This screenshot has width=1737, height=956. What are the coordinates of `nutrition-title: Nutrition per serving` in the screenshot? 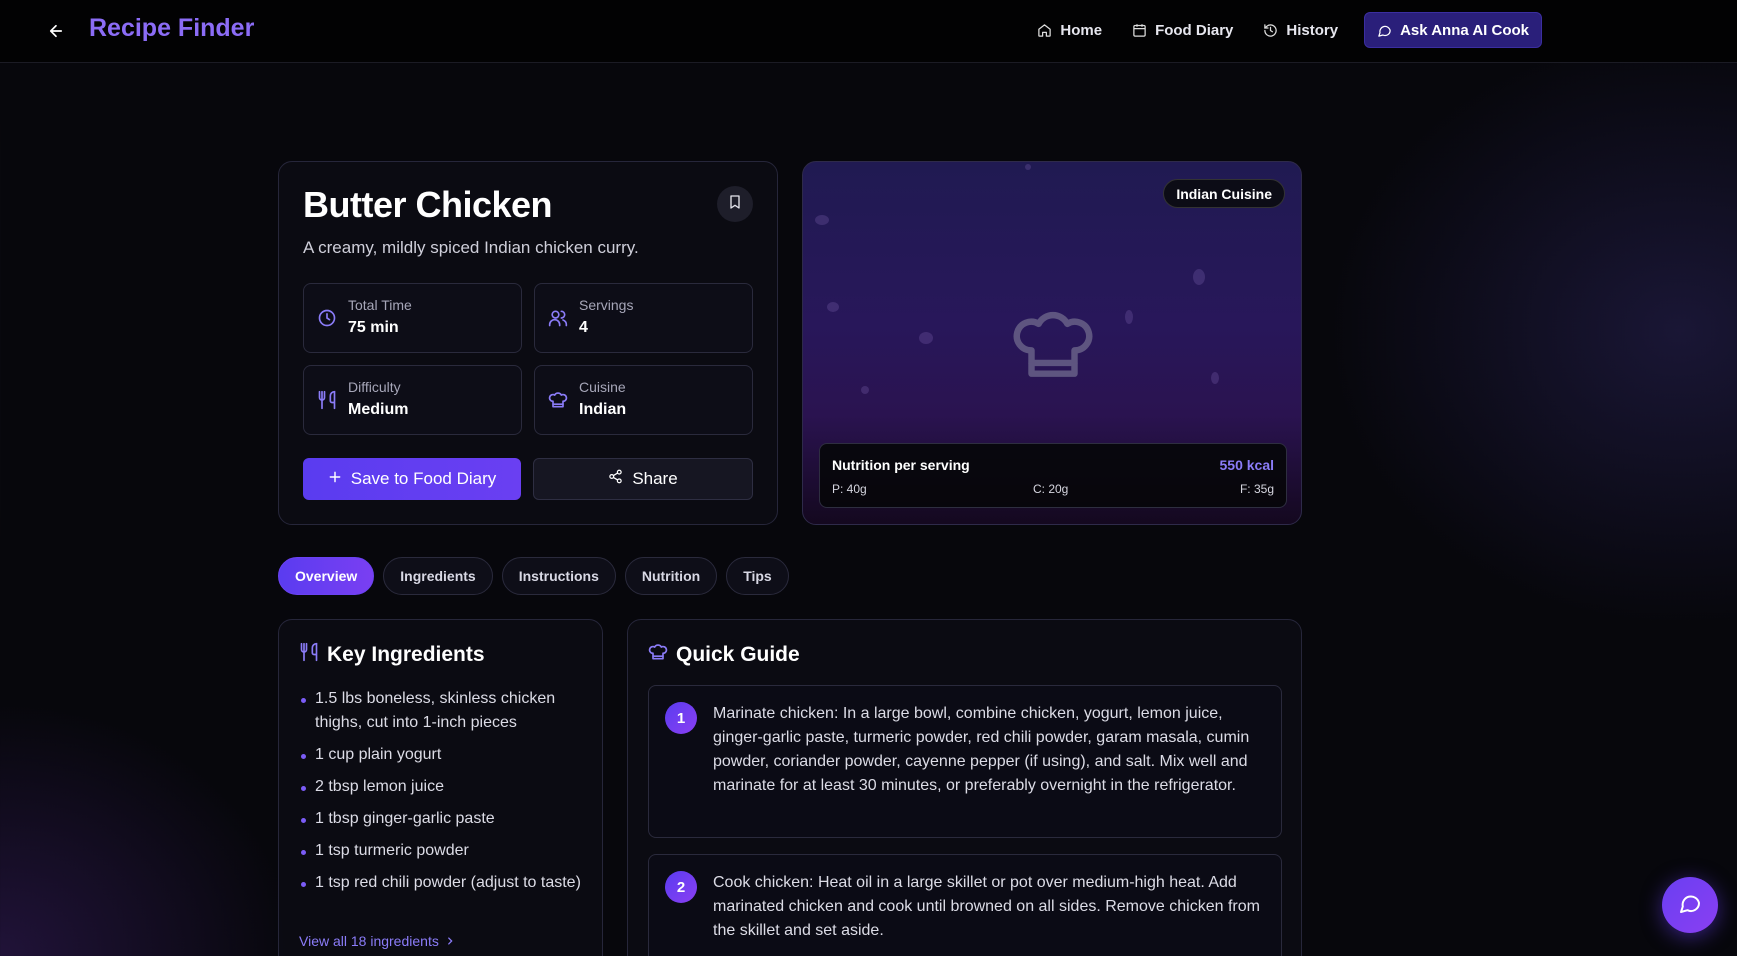 It's located at (901, 465).